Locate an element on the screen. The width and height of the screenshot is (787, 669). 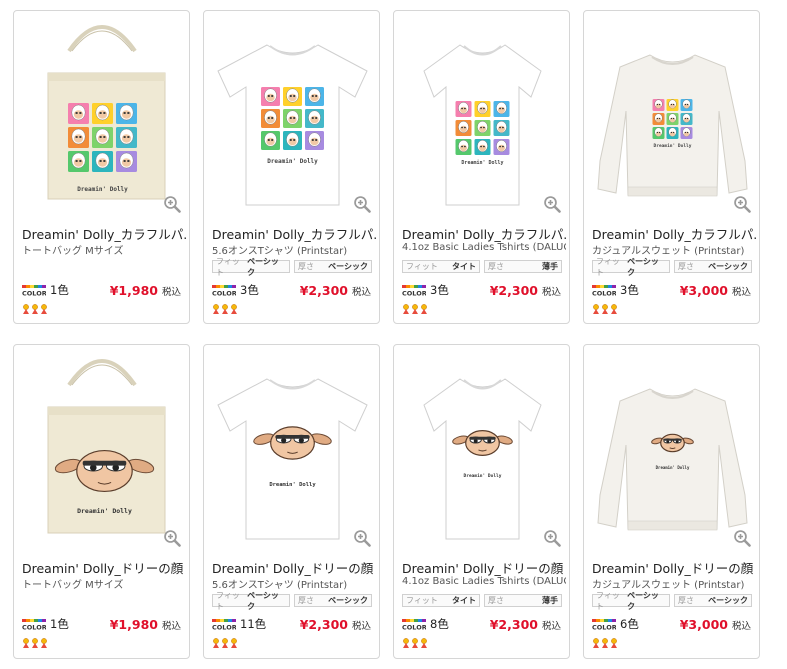
color-count: 6色 is located at coordinates (629, 624).